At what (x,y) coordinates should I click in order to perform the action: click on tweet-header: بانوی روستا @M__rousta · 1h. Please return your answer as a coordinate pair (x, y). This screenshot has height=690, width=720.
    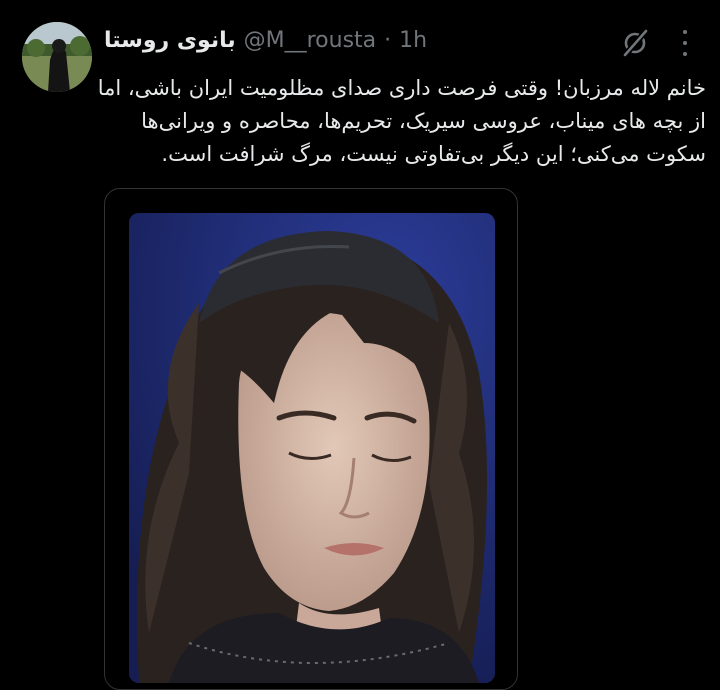
    Looking at the image, I should click on (265, 40).